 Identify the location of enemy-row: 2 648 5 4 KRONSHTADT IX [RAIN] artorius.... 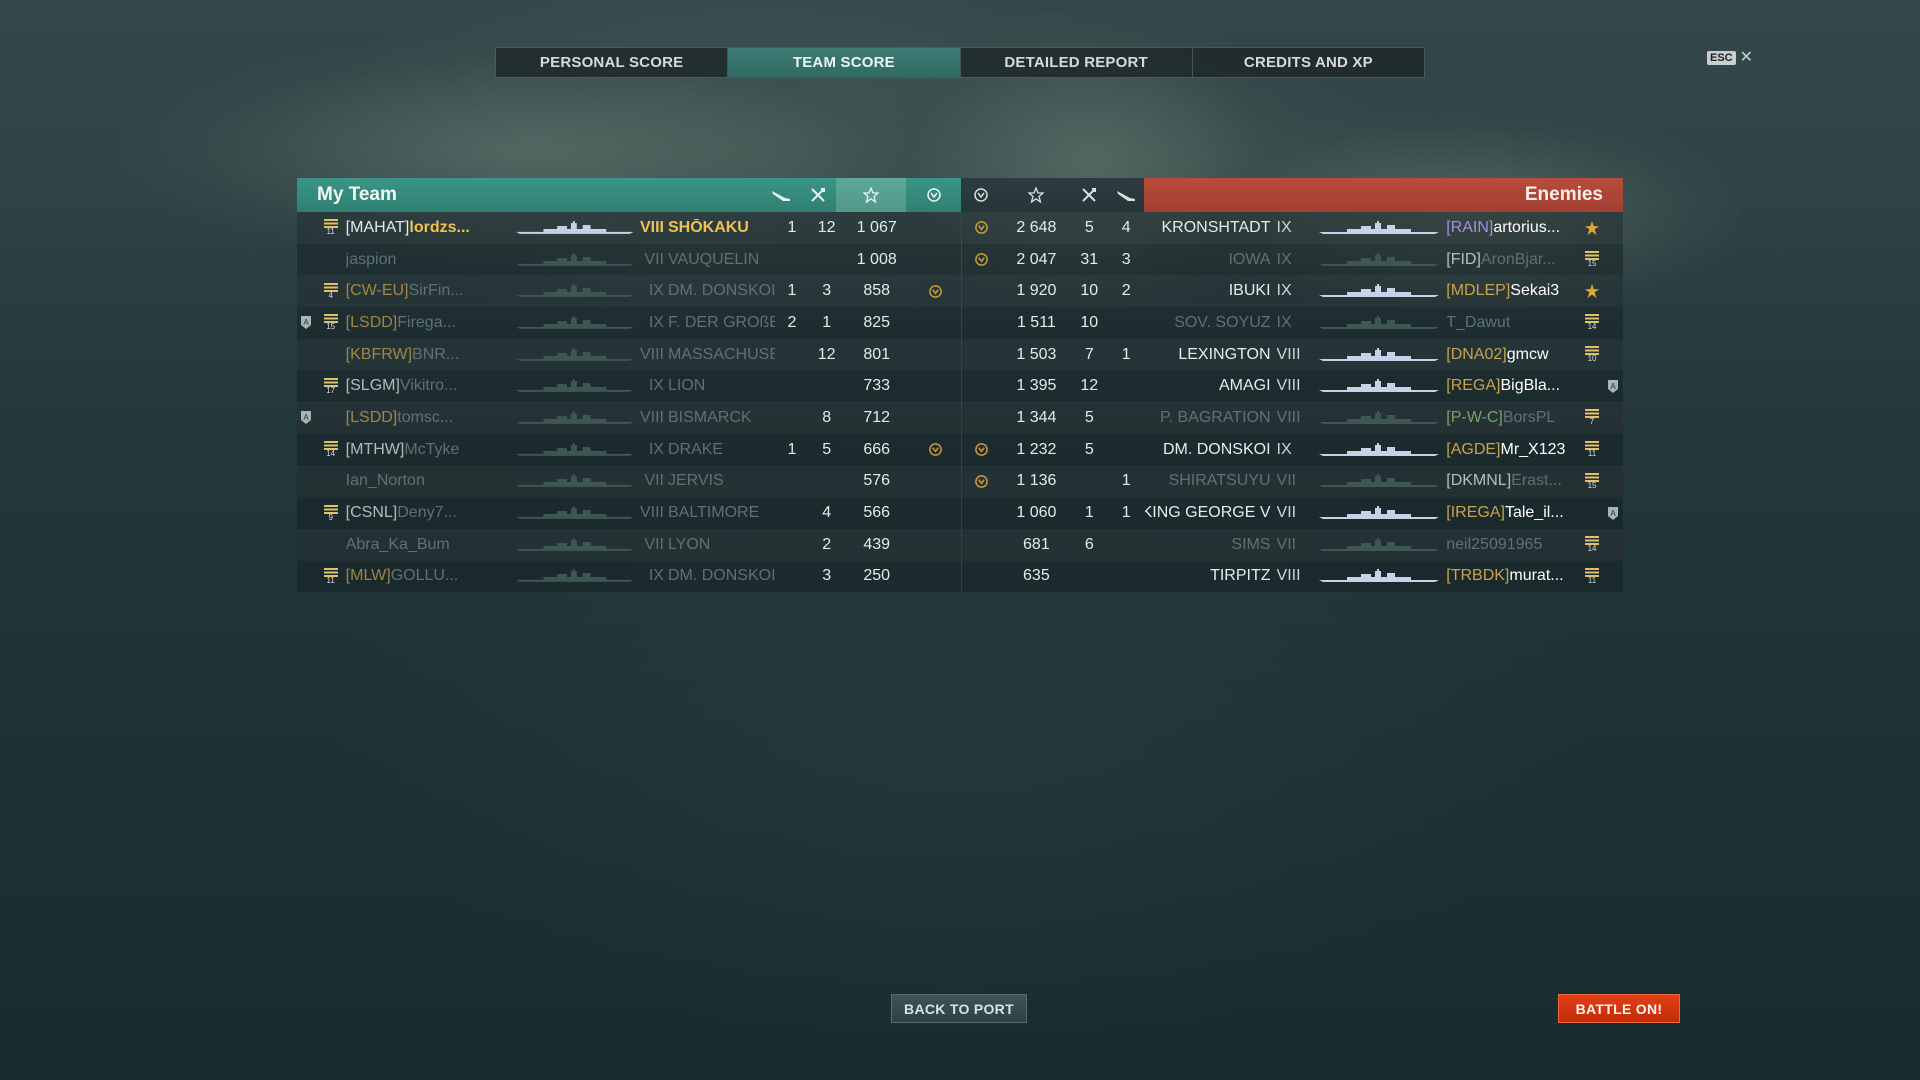
(1292, 228).